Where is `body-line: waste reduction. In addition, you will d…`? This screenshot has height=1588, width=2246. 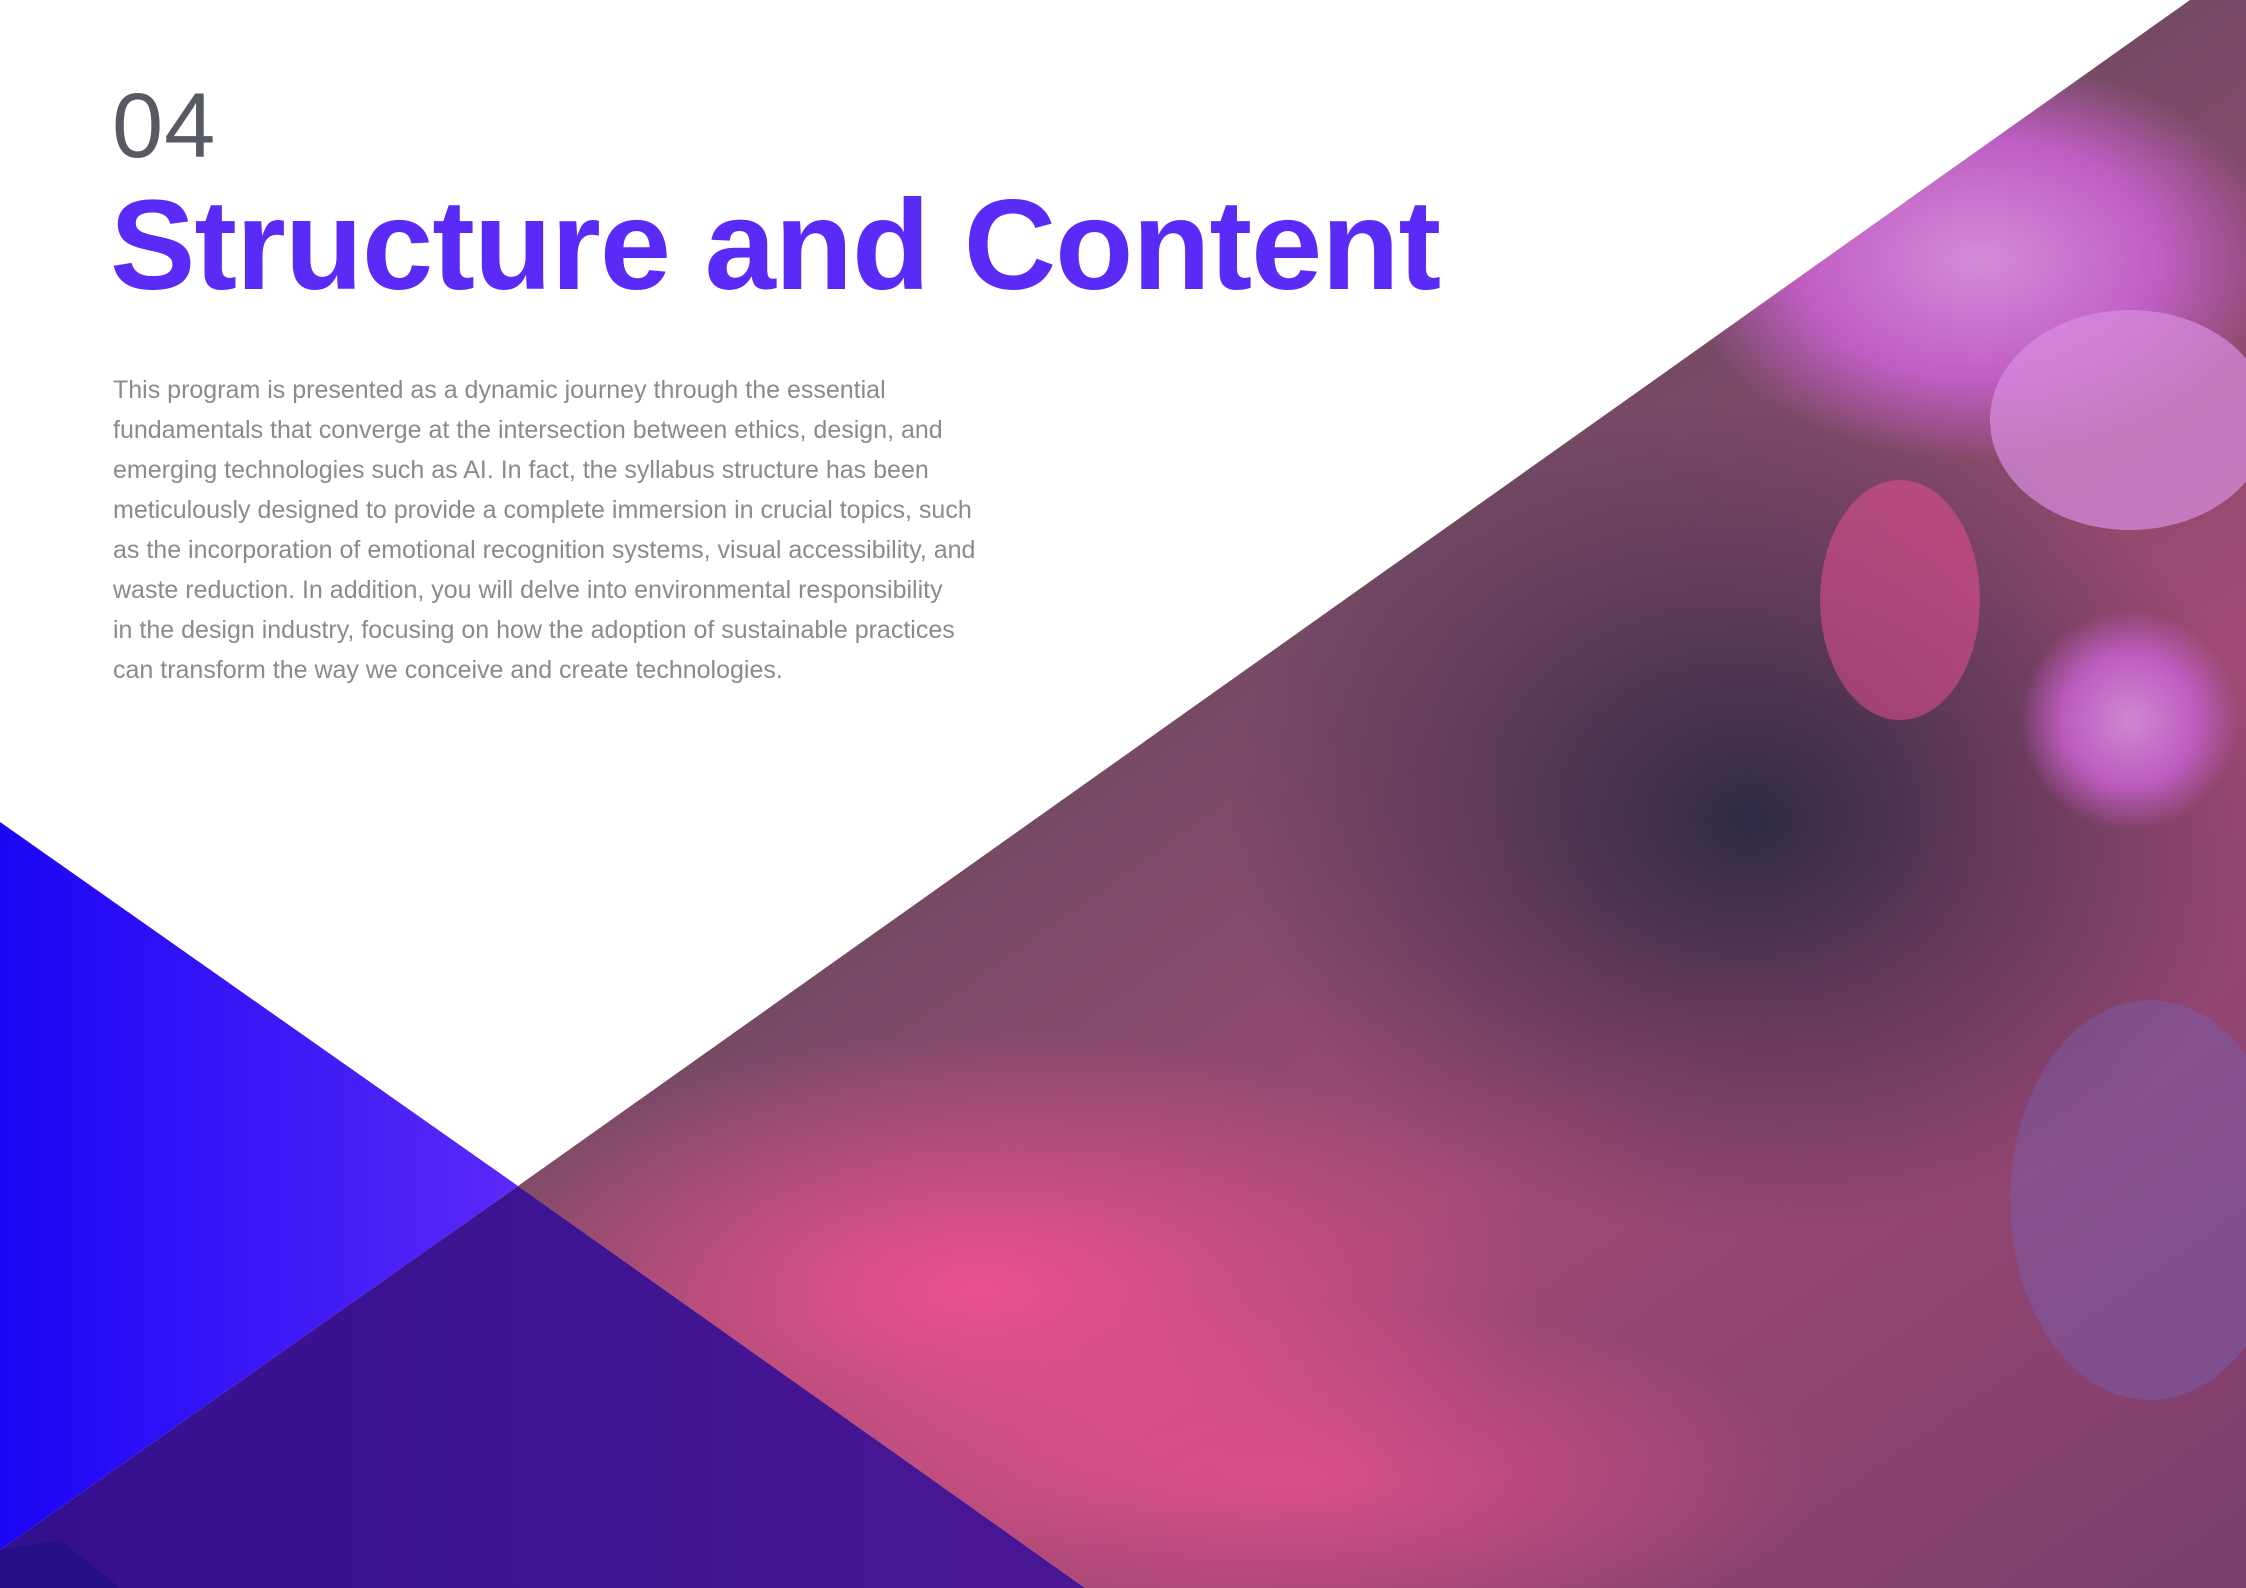 body-line: waste reduction. In addition, you will d… is located at coordinates (528, 590).